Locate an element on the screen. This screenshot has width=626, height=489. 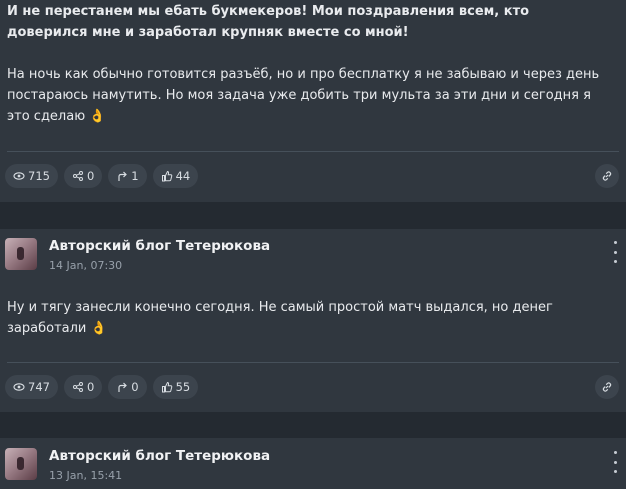
views-button: 747 is located at coordinates (31, 387).